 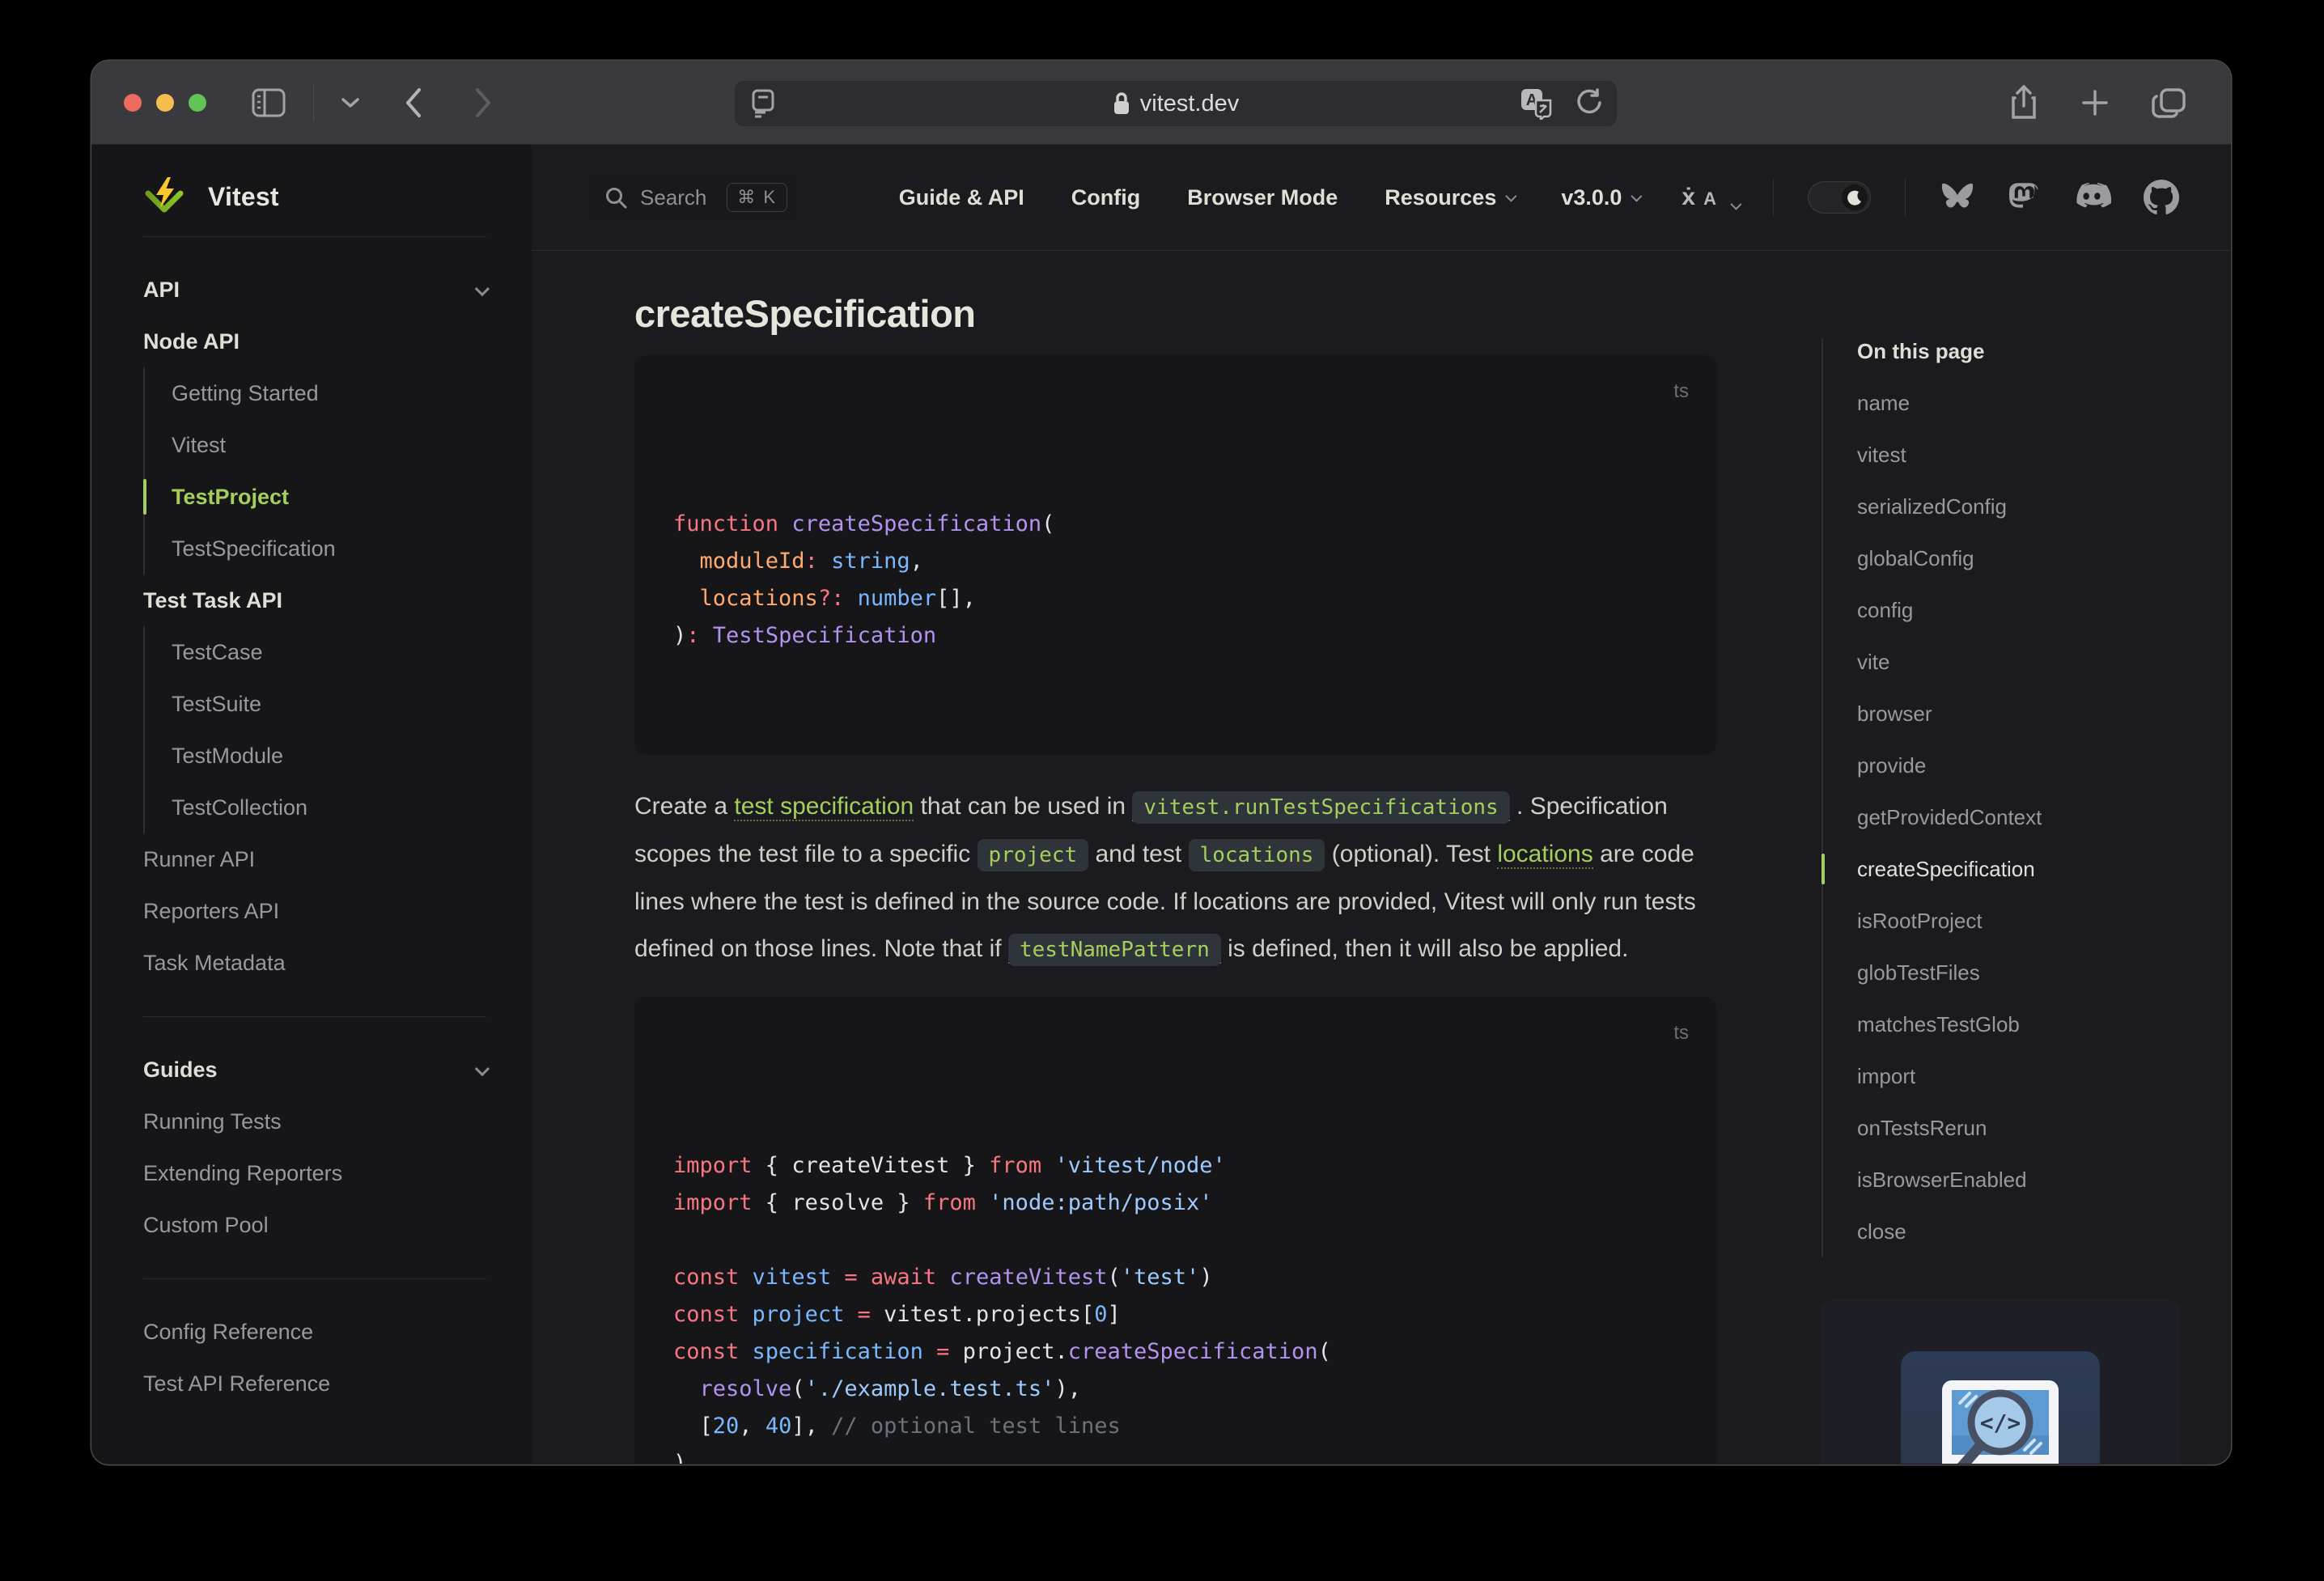 What do you see at coordinates (890, 1388) in the screenshot?
I see `code-line: resolve('./example.test.ts'),` at bounding box center [890, 1388].